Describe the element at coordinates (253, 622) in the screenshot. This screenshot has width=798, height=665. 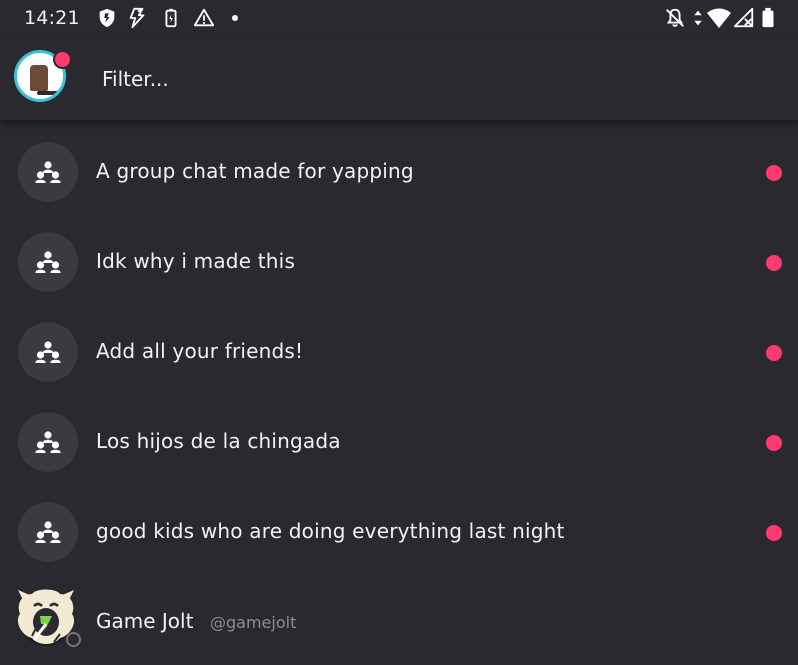
I see `user-handle: @gamejolt` at that location.